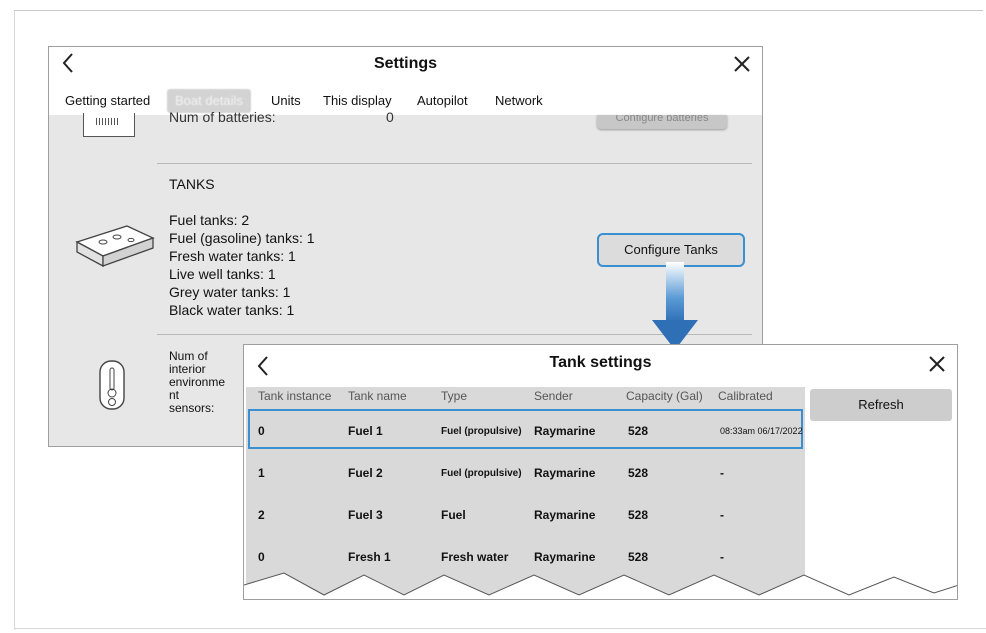 The image size is (986, 633). Describe the element at coordinates (675, 292) in the screenshot. I see `arrow-shaft` at that location.